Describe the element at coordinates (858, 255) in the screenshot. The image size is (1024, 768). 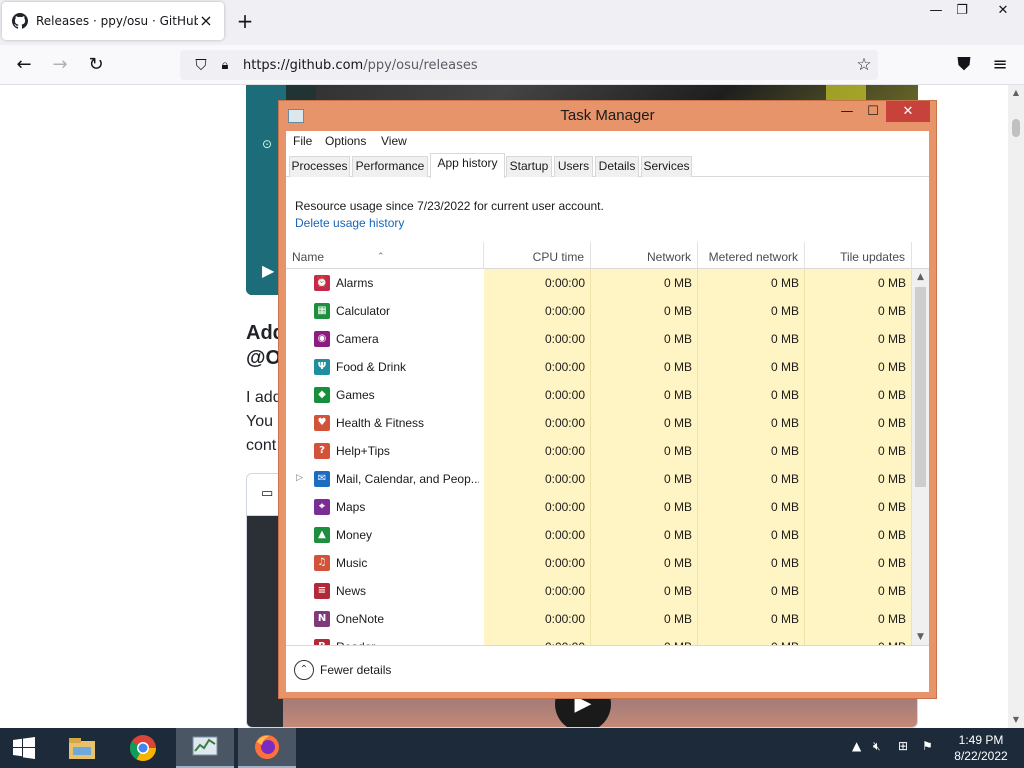
I see `column-header-tile-updates: Tile updates` at that location.